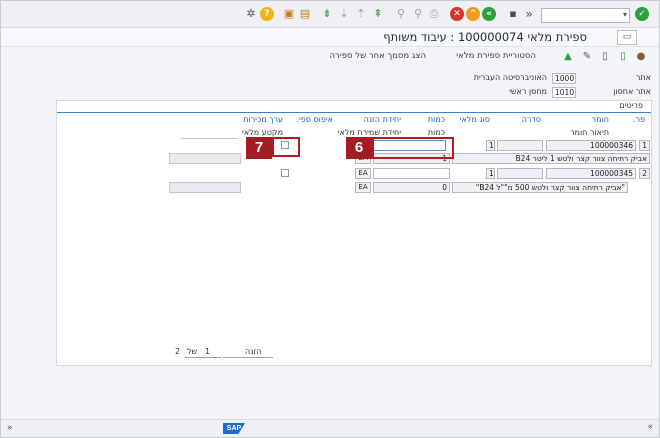 This screenshot has height=438, width=660. I want to click on new-session-icon: ▣, so click(289, 14).